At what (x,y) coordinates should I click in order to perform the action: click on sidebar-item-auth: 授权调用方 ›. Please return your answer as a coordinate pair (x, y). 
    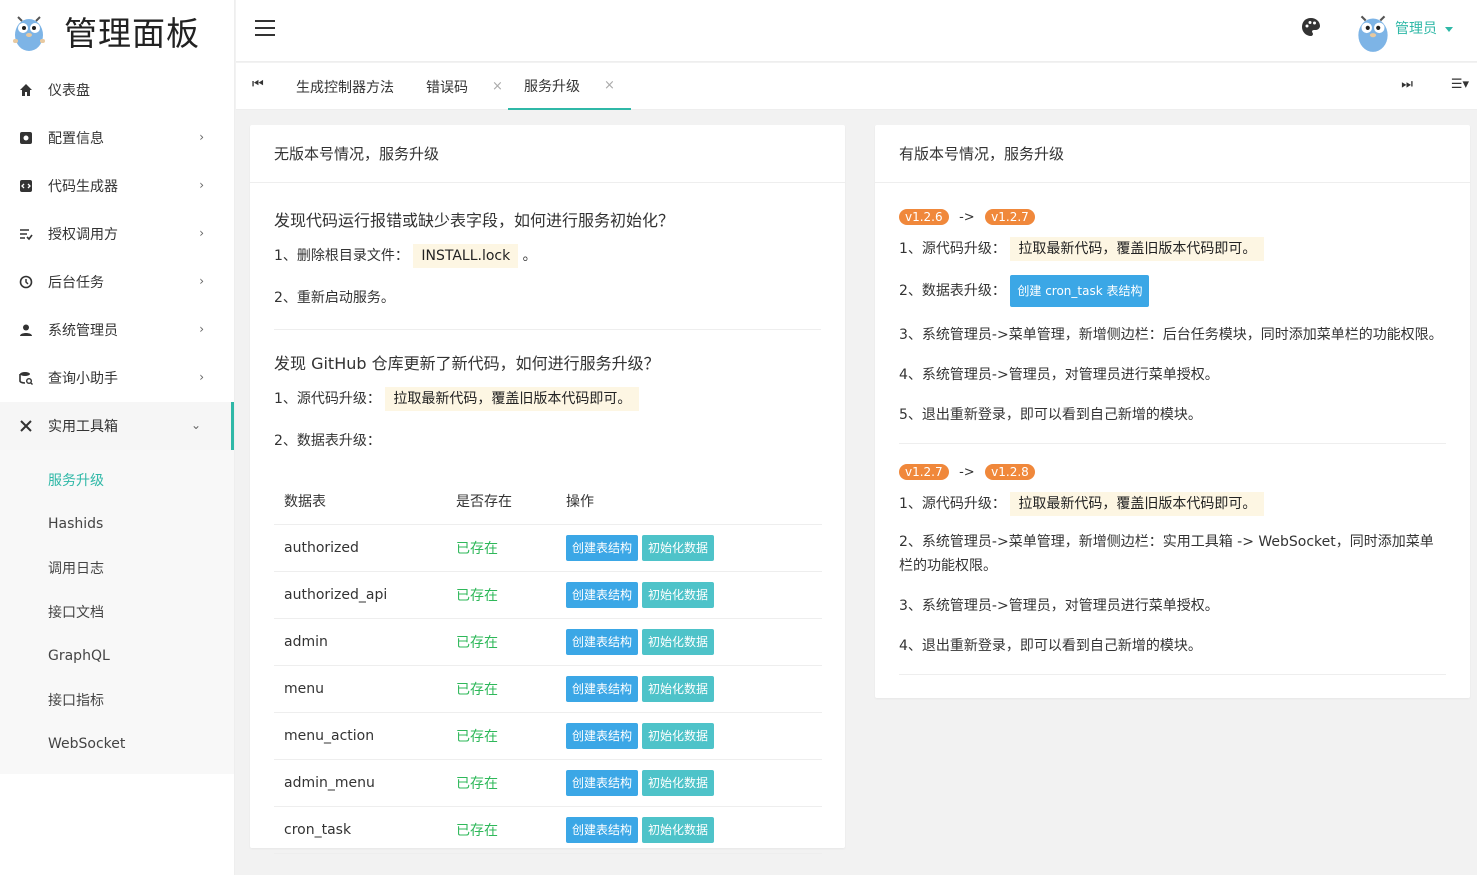
    Looking at the image, I should click on (117, 234).